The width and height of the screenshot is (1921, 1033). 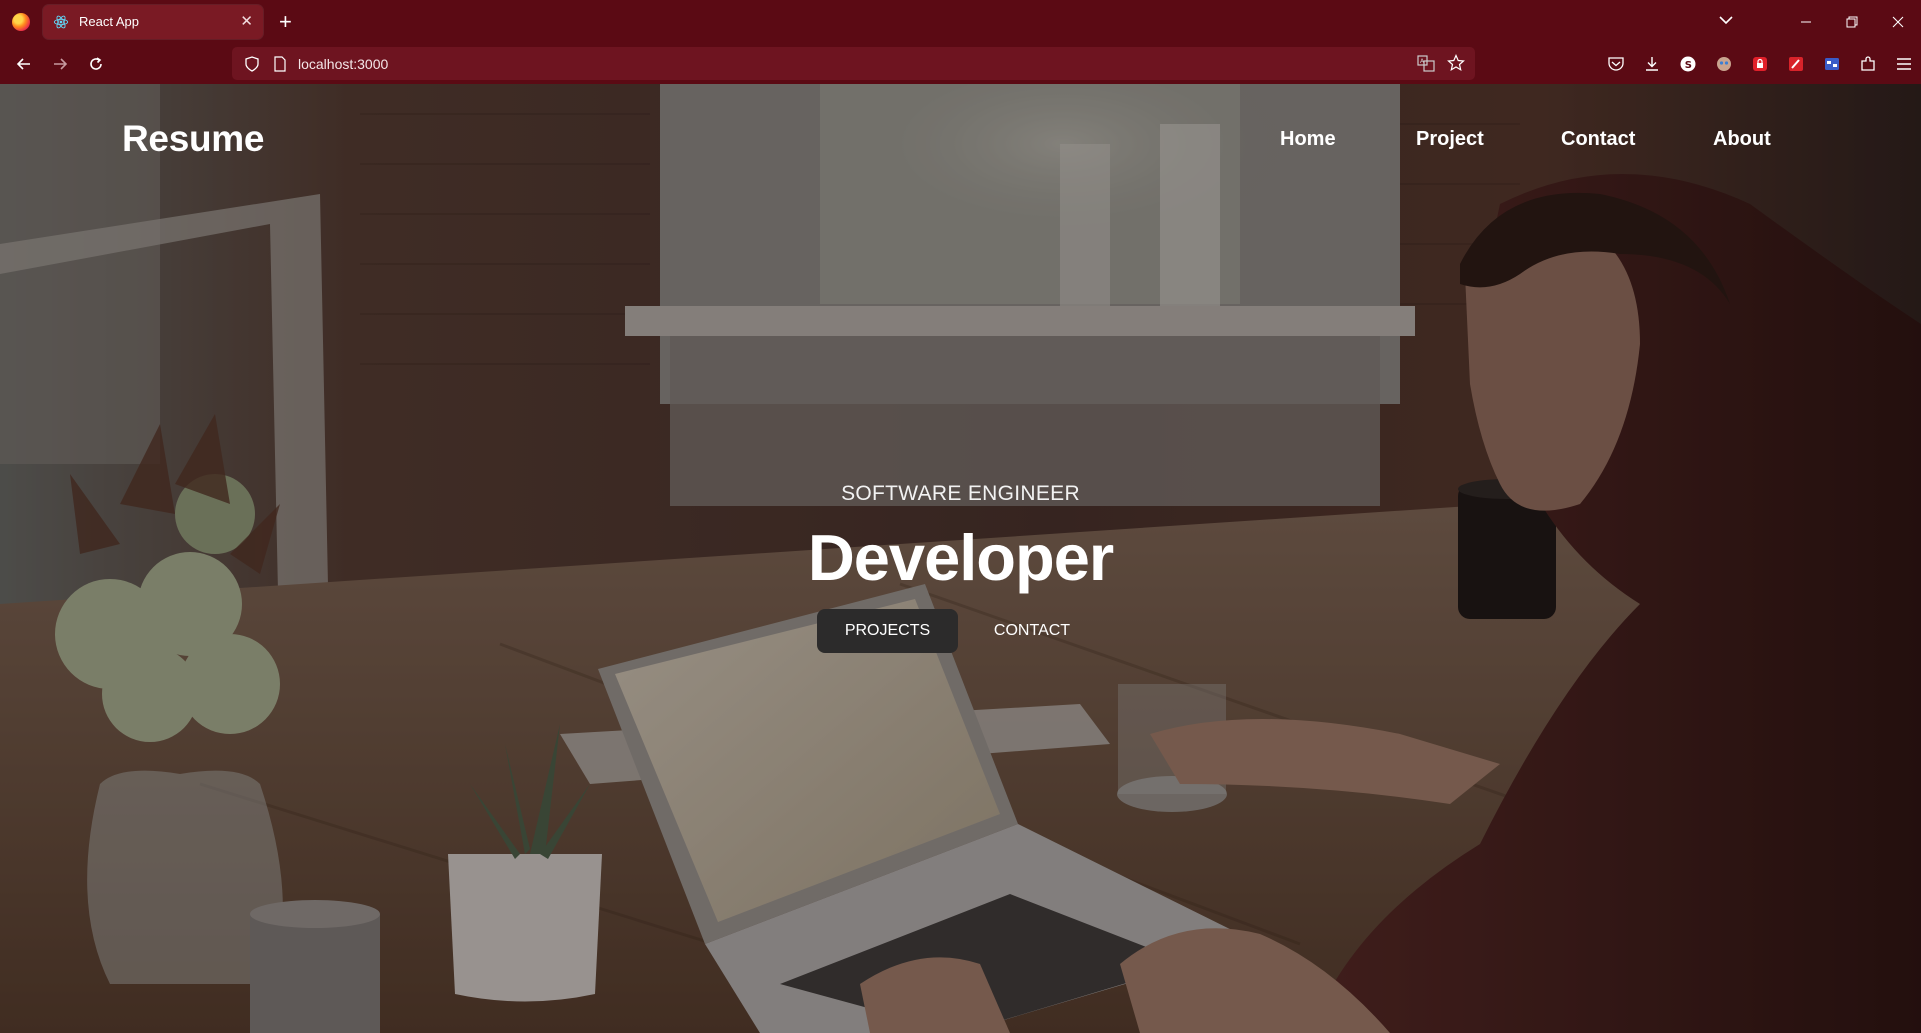 What do you see at coordinates (21, 21) in the screenshot?
I see `firefox-logo-icon` at bounding box center [21, 21].